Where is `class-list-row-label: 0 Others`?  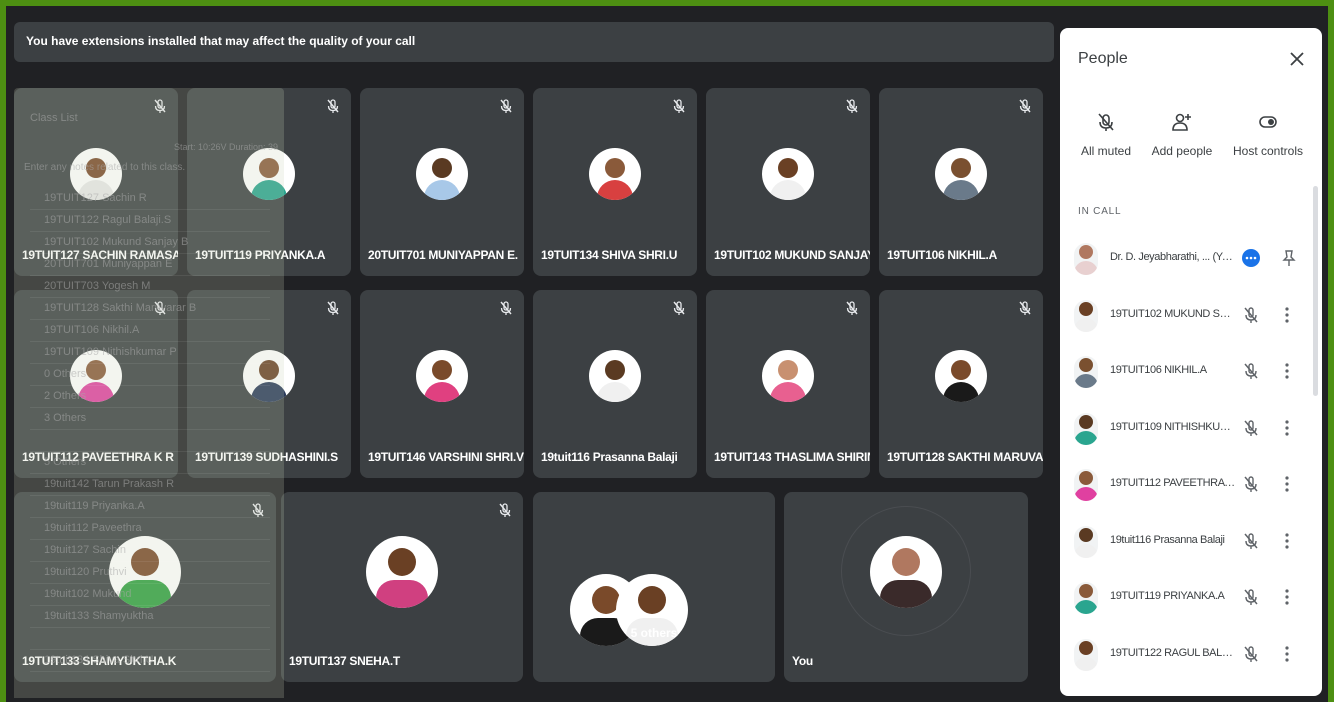 class-list-row-label: 0 Others is located at coordinates (65, 374).